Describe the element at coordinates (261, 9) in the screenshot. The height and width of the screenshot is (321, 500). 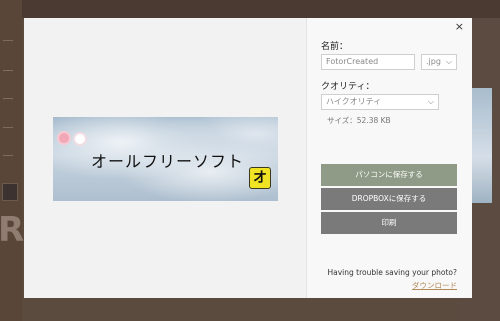
I see `background-header` at that location.